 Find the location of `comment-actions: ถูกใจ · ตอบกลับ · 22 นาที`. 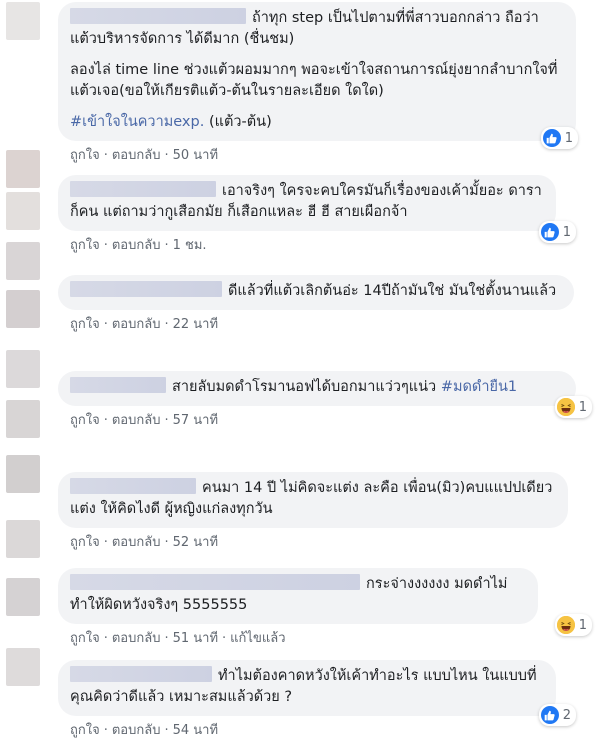

comment-actions: ถูกใจ · ตอบกลับ · 22 นาที is located at coordinates (144, 324).